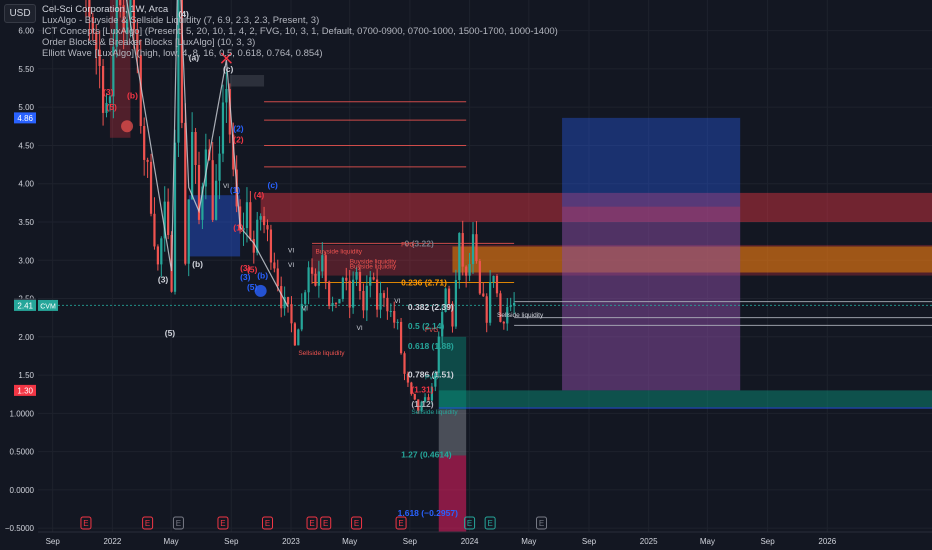  What do you see at coordinates (228, 69) in the screenshot?
I see `chart-annotation: (c)` at bounding box center [228, 69].